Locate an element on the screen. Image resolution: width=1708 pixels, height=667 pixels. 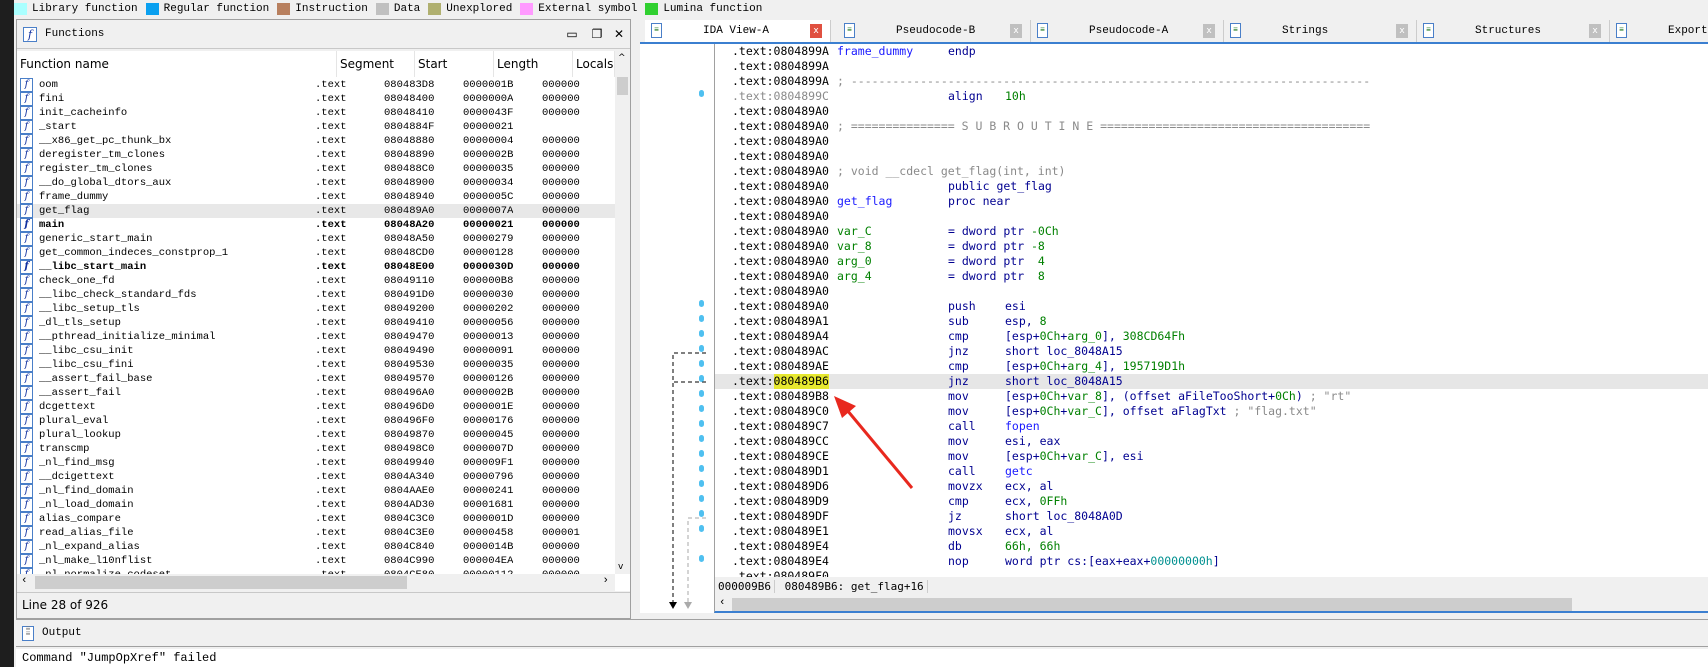
function-row: f get_flag .text 080489A0 0000007A 000000 is located at coordinates (316, 211).